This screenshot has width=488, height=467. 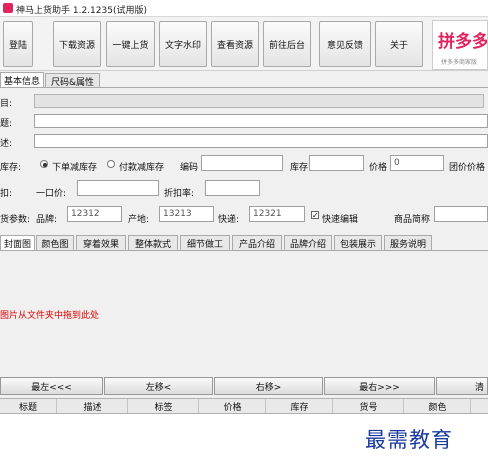 What do you see at coordinates (438, 406) in the screenshot?
I see `column-header-color: 颜色` at bounding box center [438, 406].